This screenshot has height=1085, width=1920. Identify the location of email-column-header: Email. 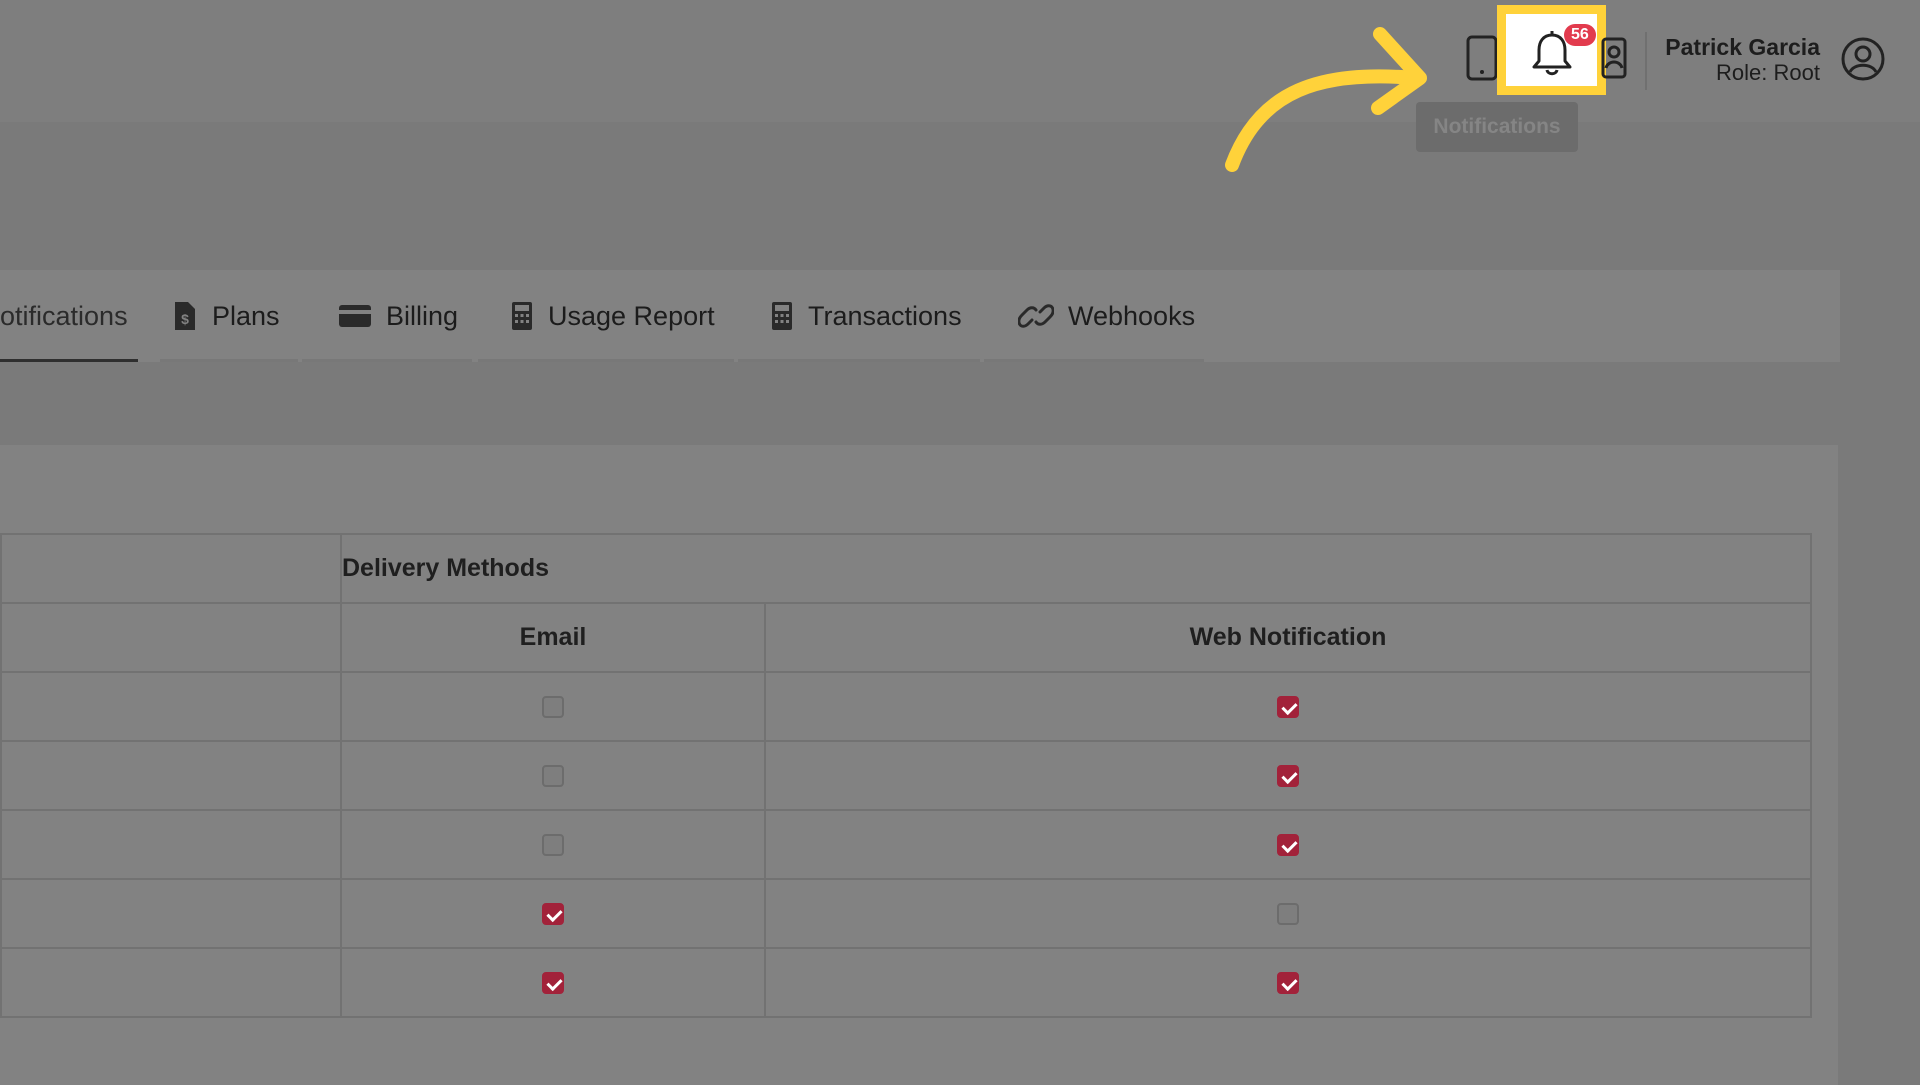
(553, 637).